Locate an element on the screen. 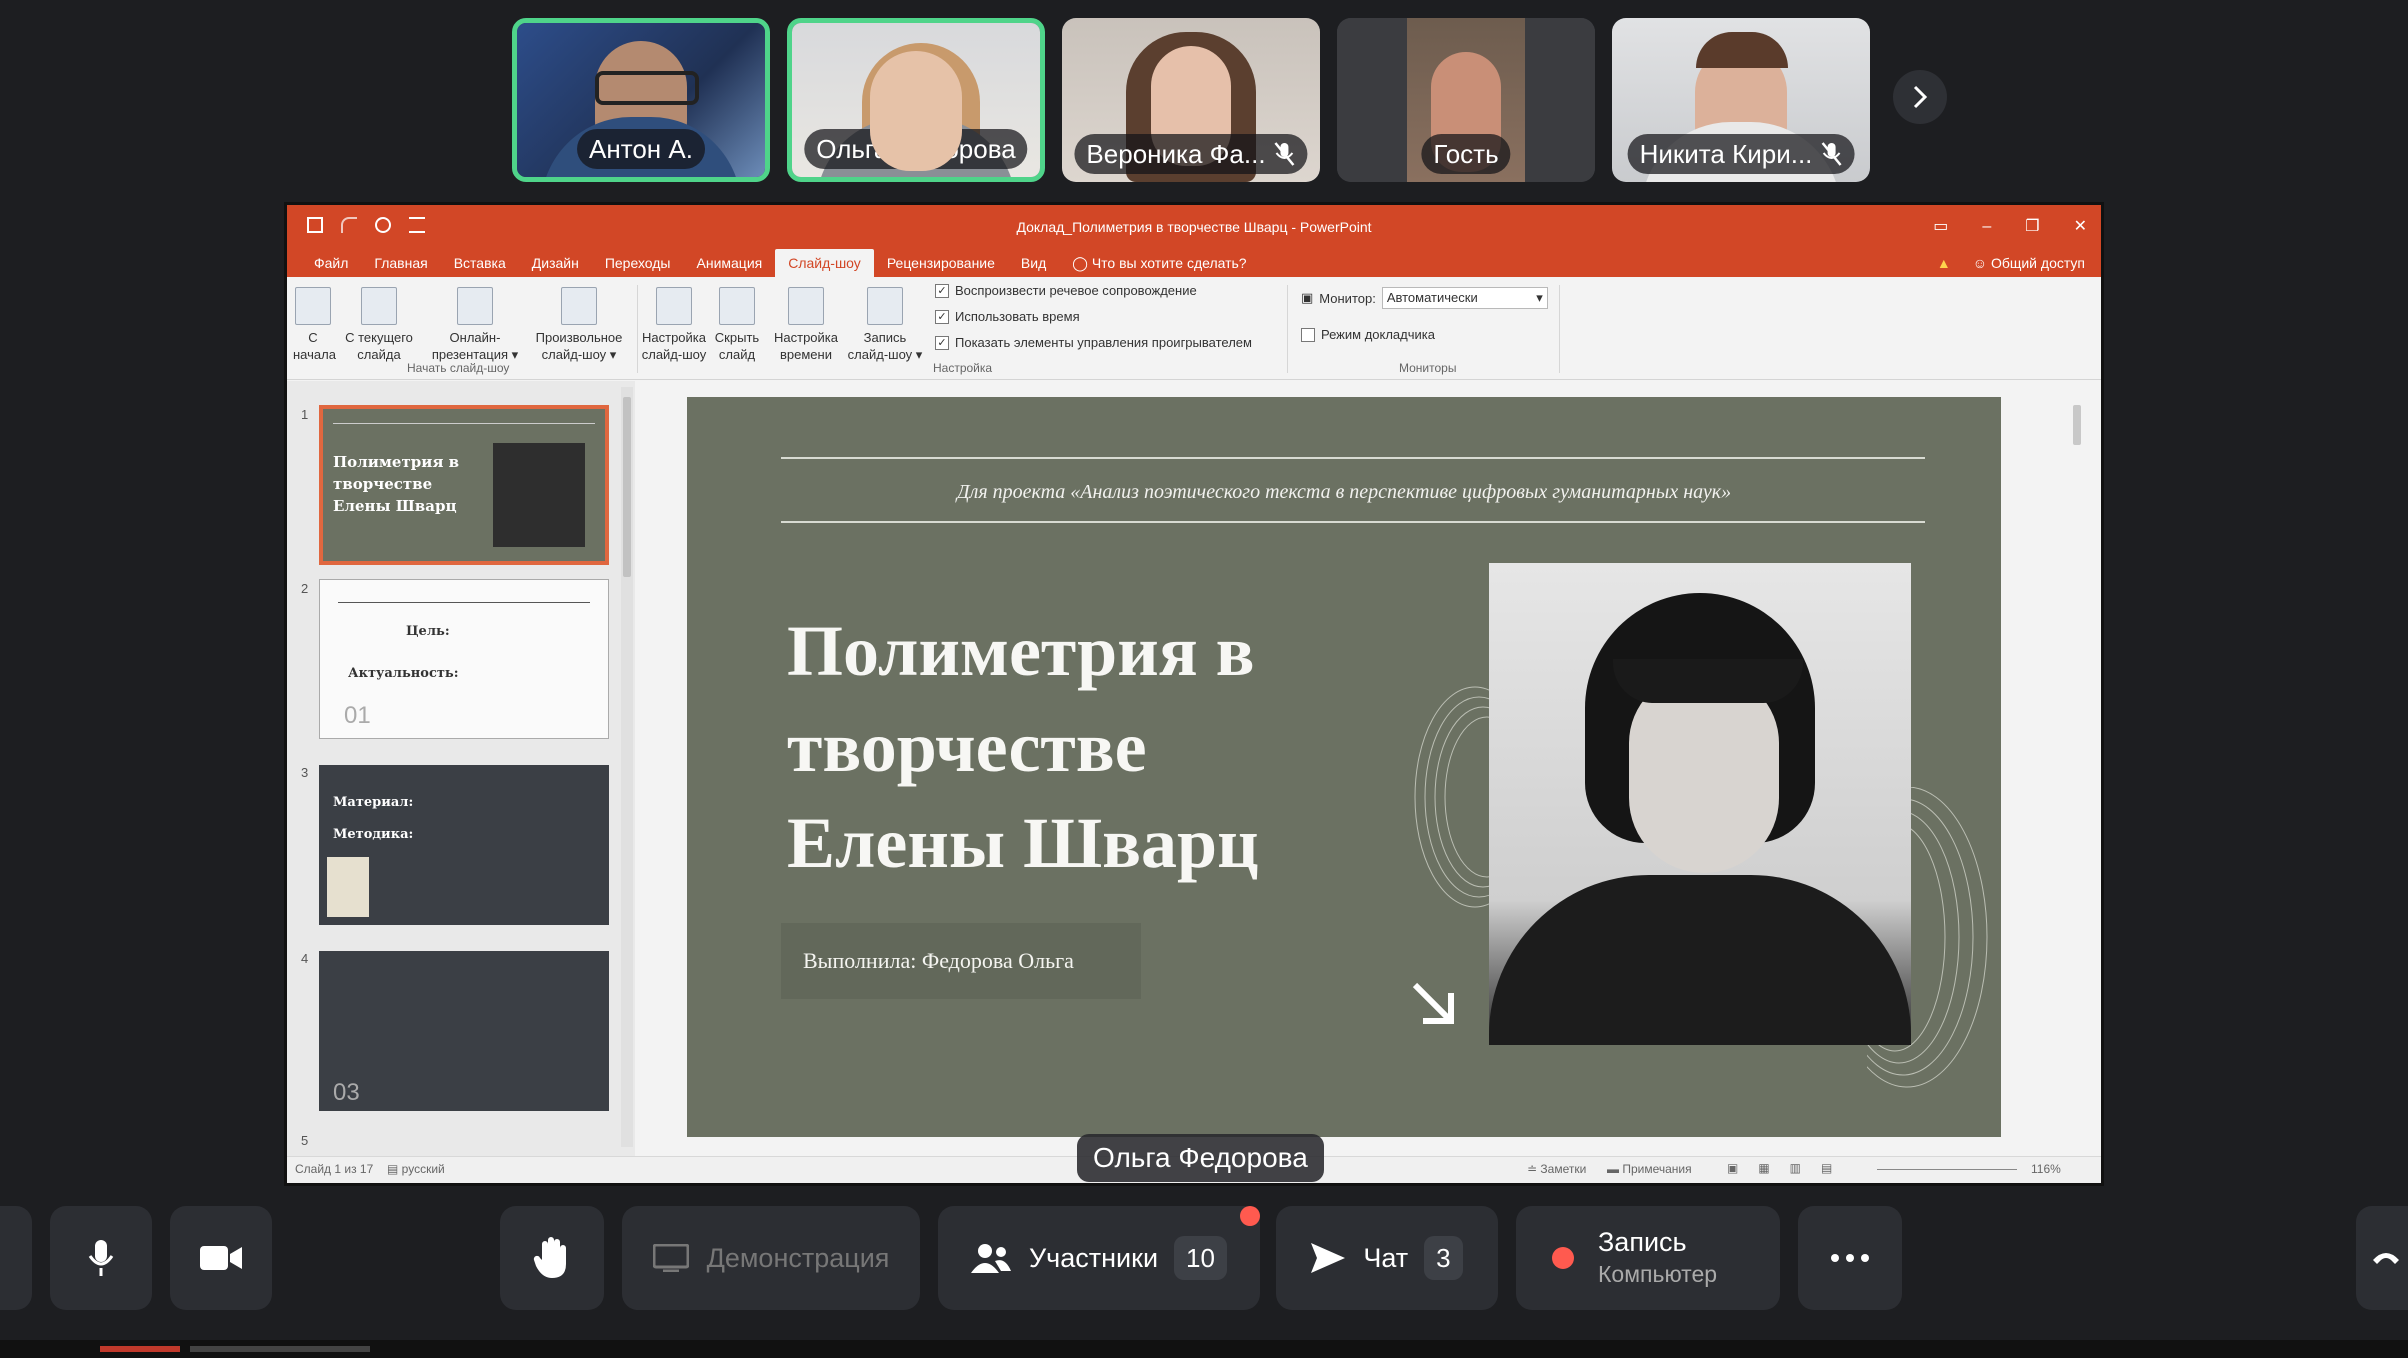 The width and height of the screenshot is (2408, 1358). ribbon-display-icon: ▭ is located at coordinates (1940, 227).